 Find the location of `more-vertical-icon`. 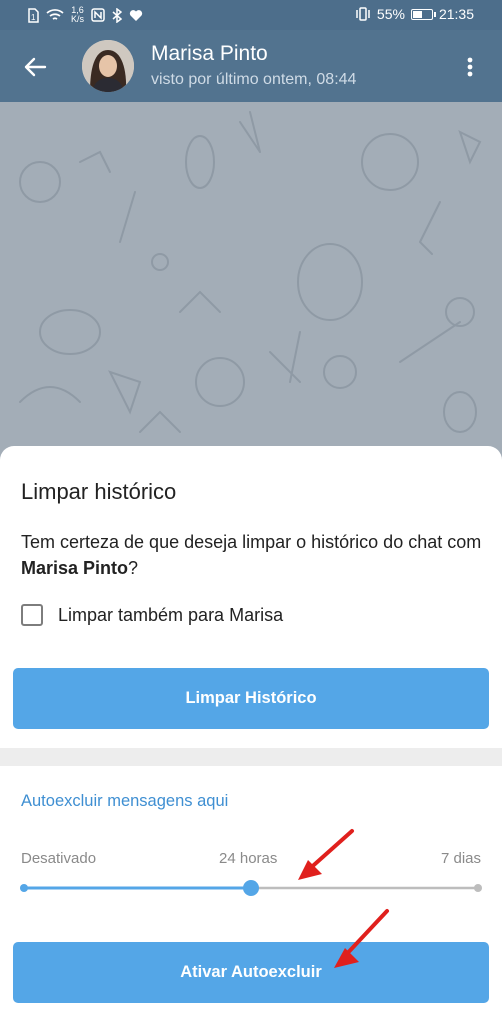

more-vertical-icon is located at coordinates (470, 67).